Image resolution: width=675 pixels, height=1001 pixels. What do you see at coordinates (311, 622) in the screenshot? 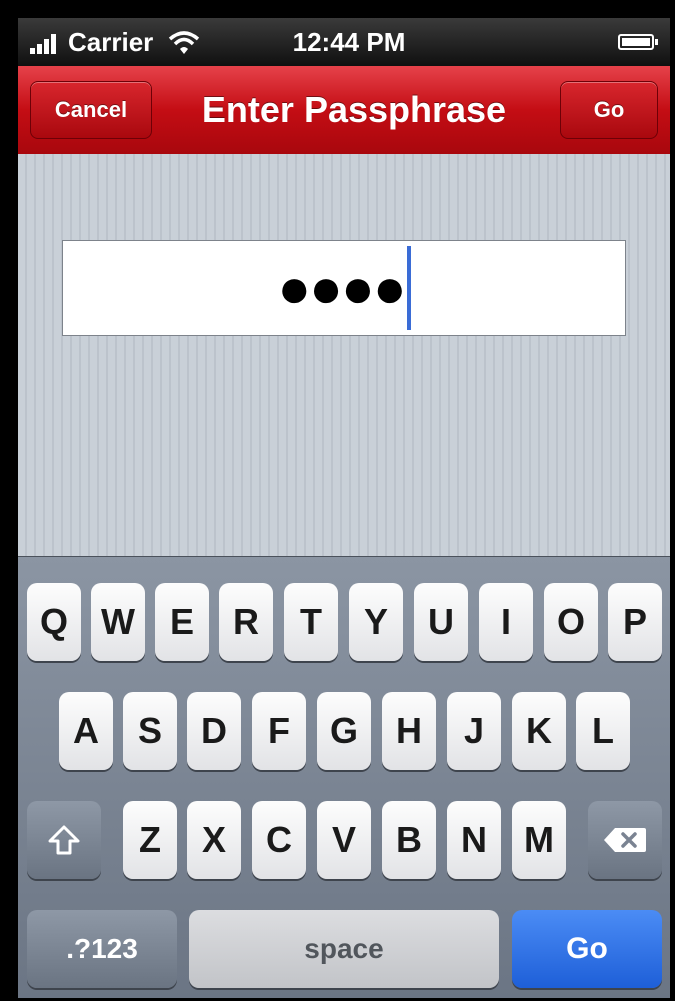
I see `key-t: T` at bounding box center [311, 622].